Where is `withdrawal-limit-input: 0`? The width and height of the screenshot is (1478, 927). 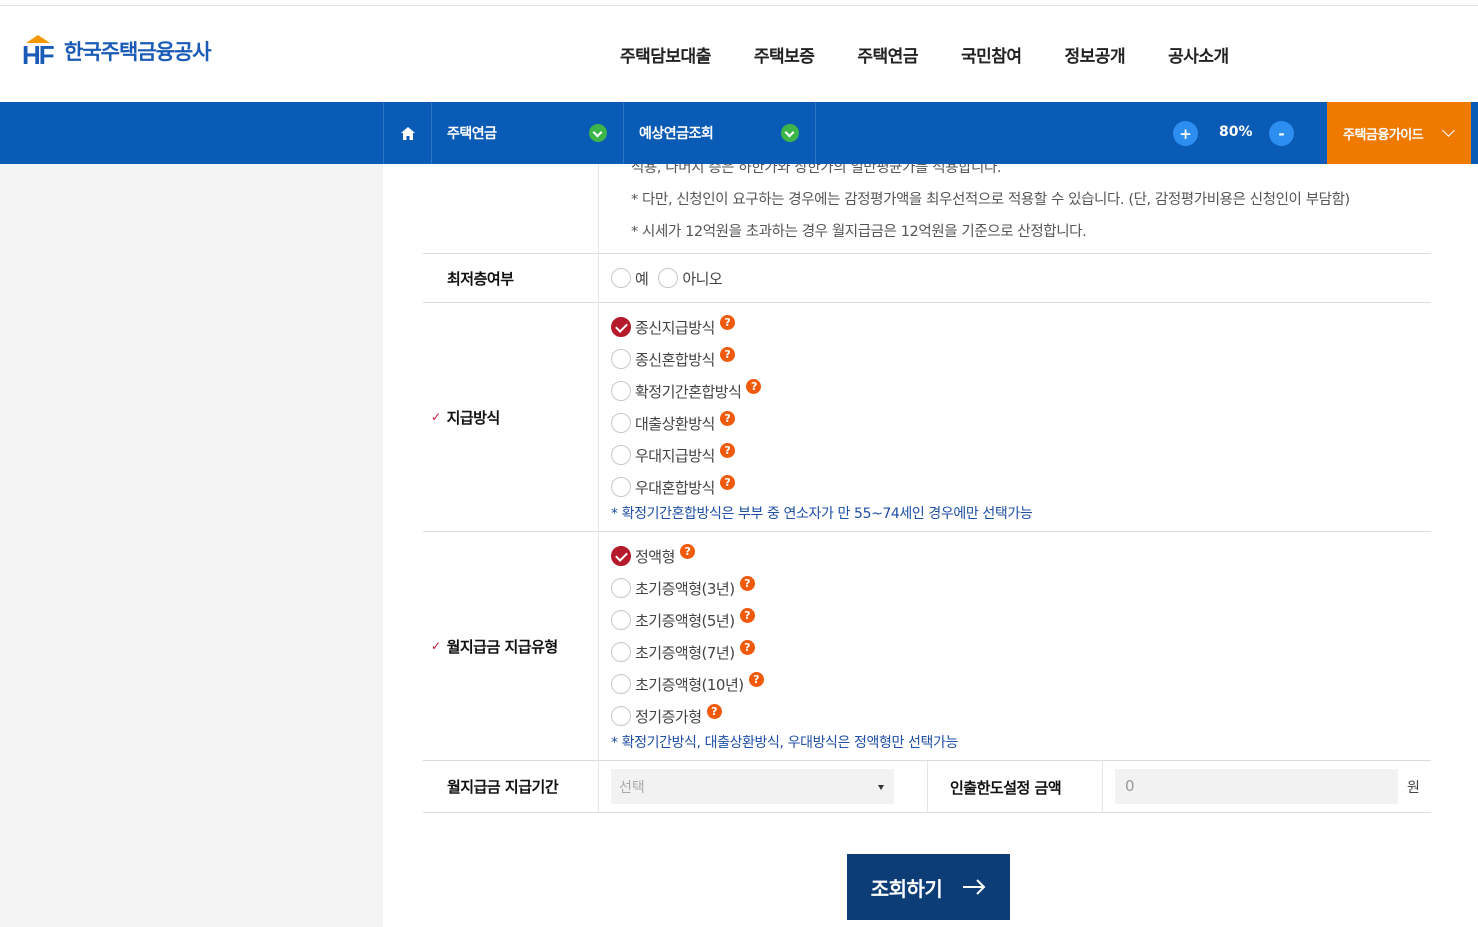
withdrawal-limit-input: 0 is located at coordinates (1256, 786).